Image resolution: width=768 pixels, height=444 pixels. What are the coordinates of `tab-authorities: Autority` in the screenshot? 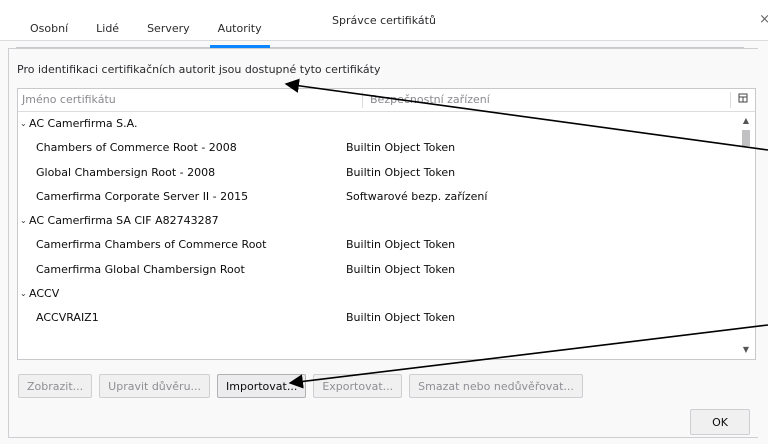 It's located at (240, 30).